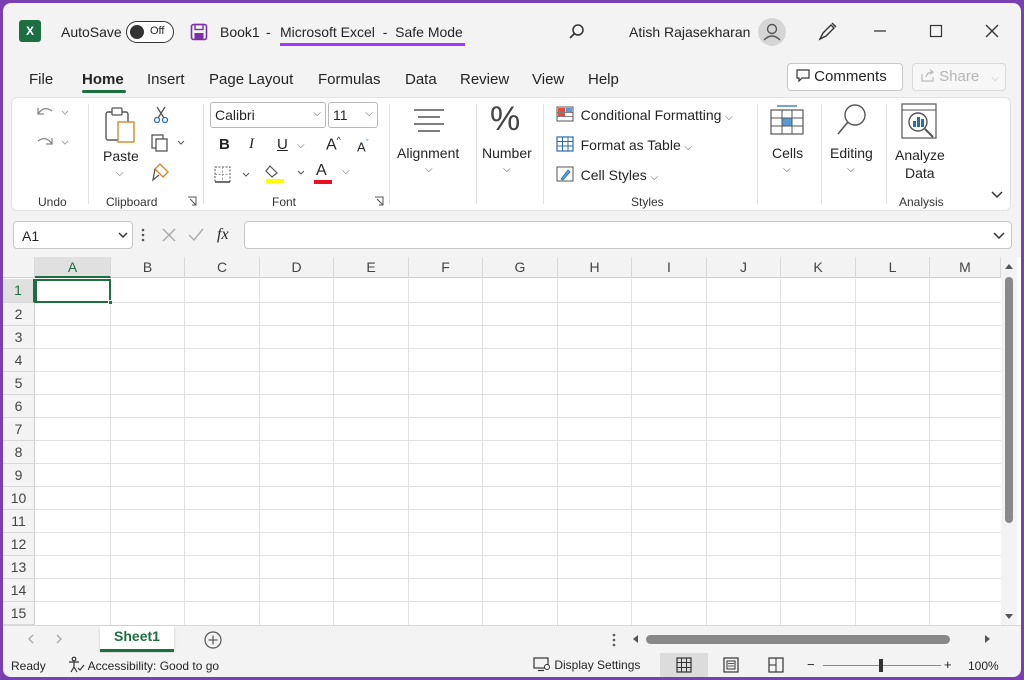 The width and height of the screenshot is (1024, 680). I want to click on search-icon, so click(577, 32).